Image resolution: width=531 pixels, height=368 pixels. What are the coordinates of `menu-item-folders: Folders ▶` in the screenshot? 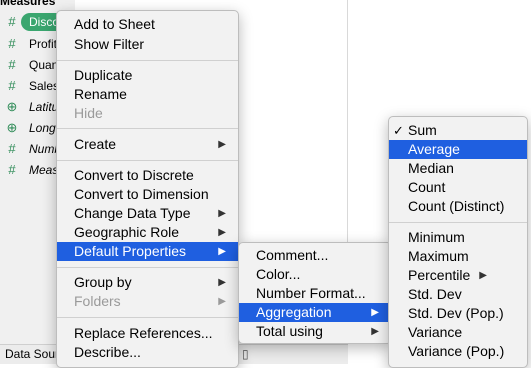 It's located at (147, 301).